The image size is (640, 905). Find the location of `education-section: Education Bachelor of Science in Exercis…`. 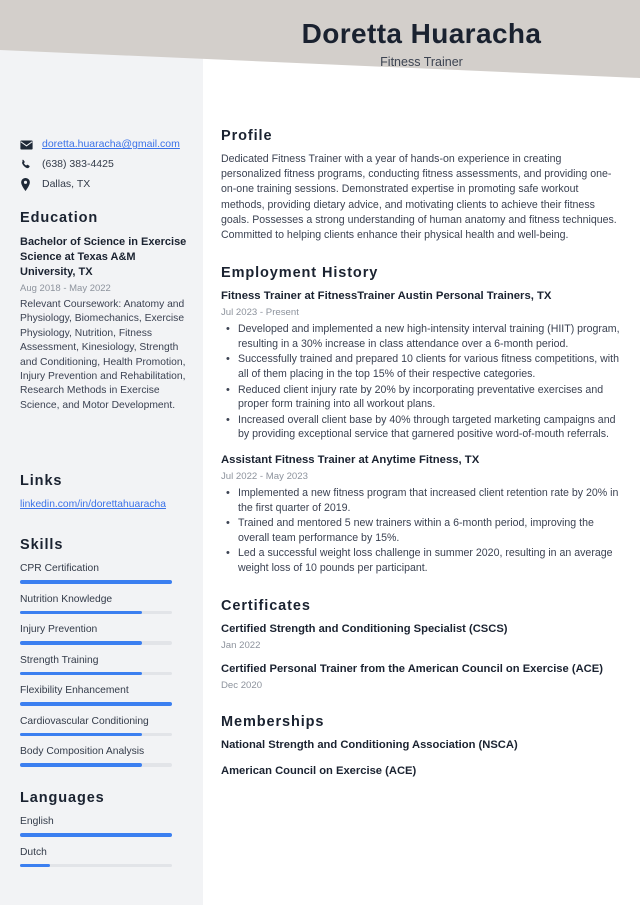

education-section: Education Bachelor of Science in Exercis… is located at coordinates (106, 311).